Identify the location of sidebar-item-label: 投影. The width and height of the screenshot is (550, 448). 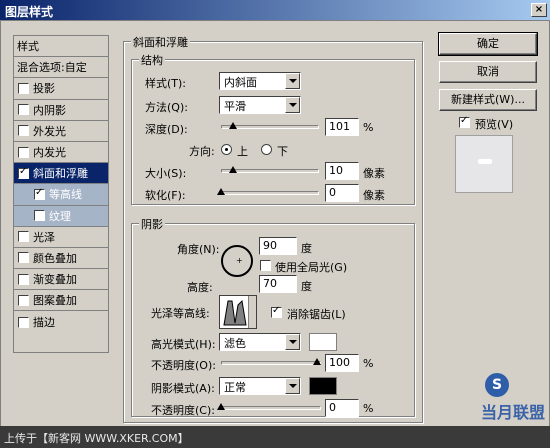
(44, 89).